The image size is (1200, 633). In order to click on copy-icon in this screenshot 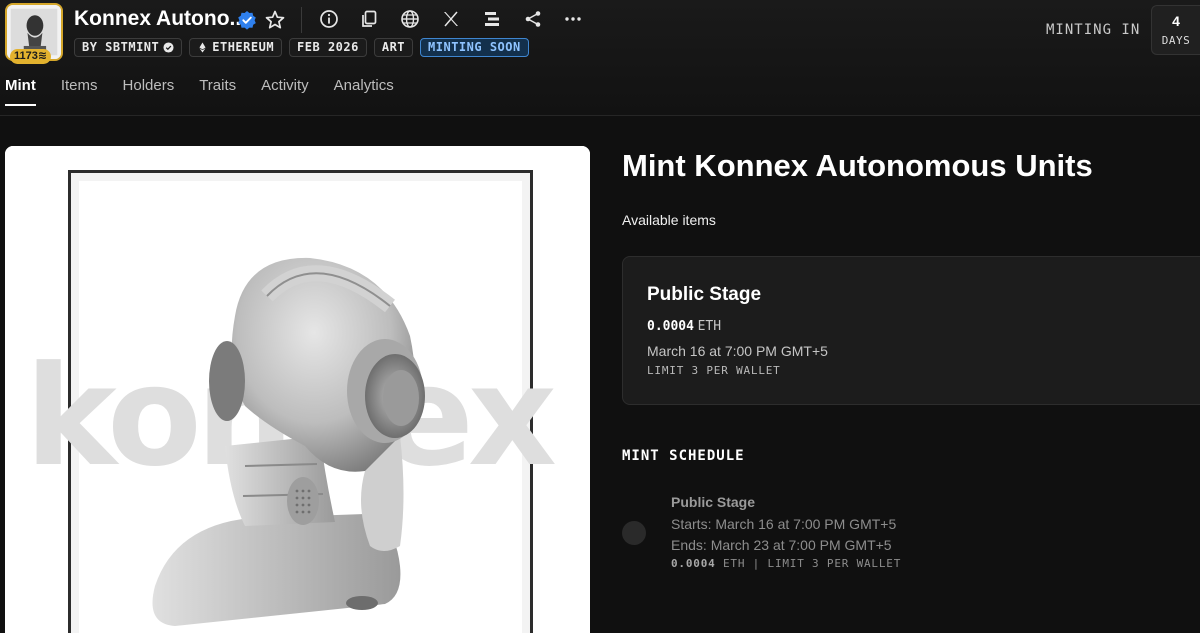, I will do `click(369, 19)`.